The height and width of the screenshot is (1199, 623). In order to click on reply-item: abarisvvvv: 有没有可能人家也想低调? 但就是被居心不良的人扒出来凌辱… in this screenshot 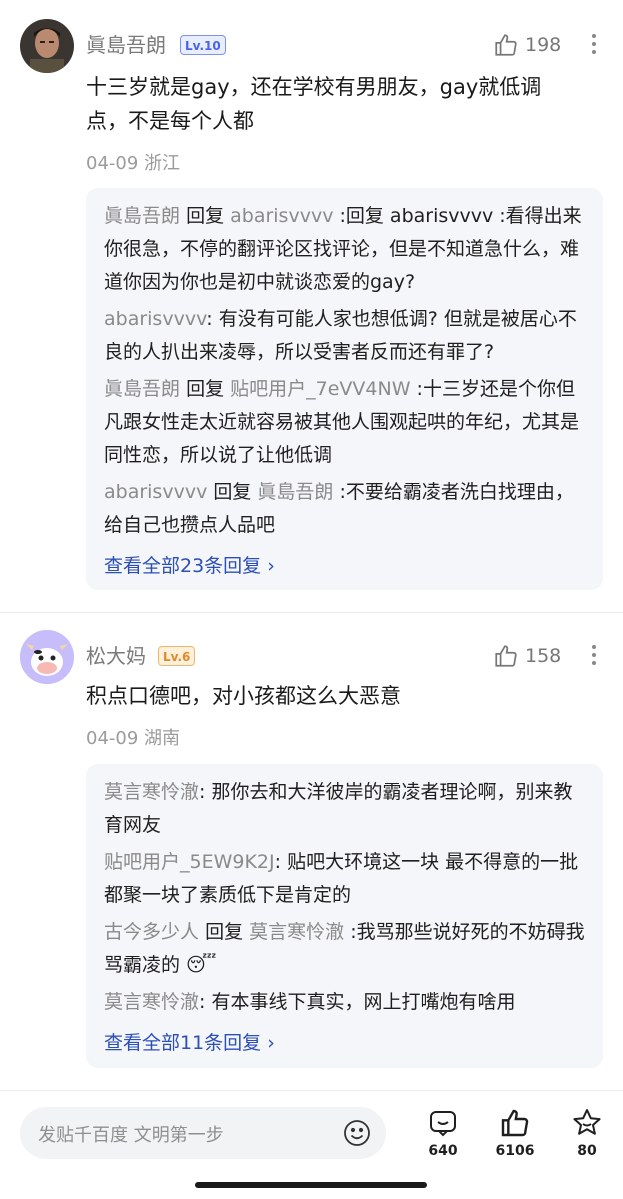, I will do `click(344, 336)`.